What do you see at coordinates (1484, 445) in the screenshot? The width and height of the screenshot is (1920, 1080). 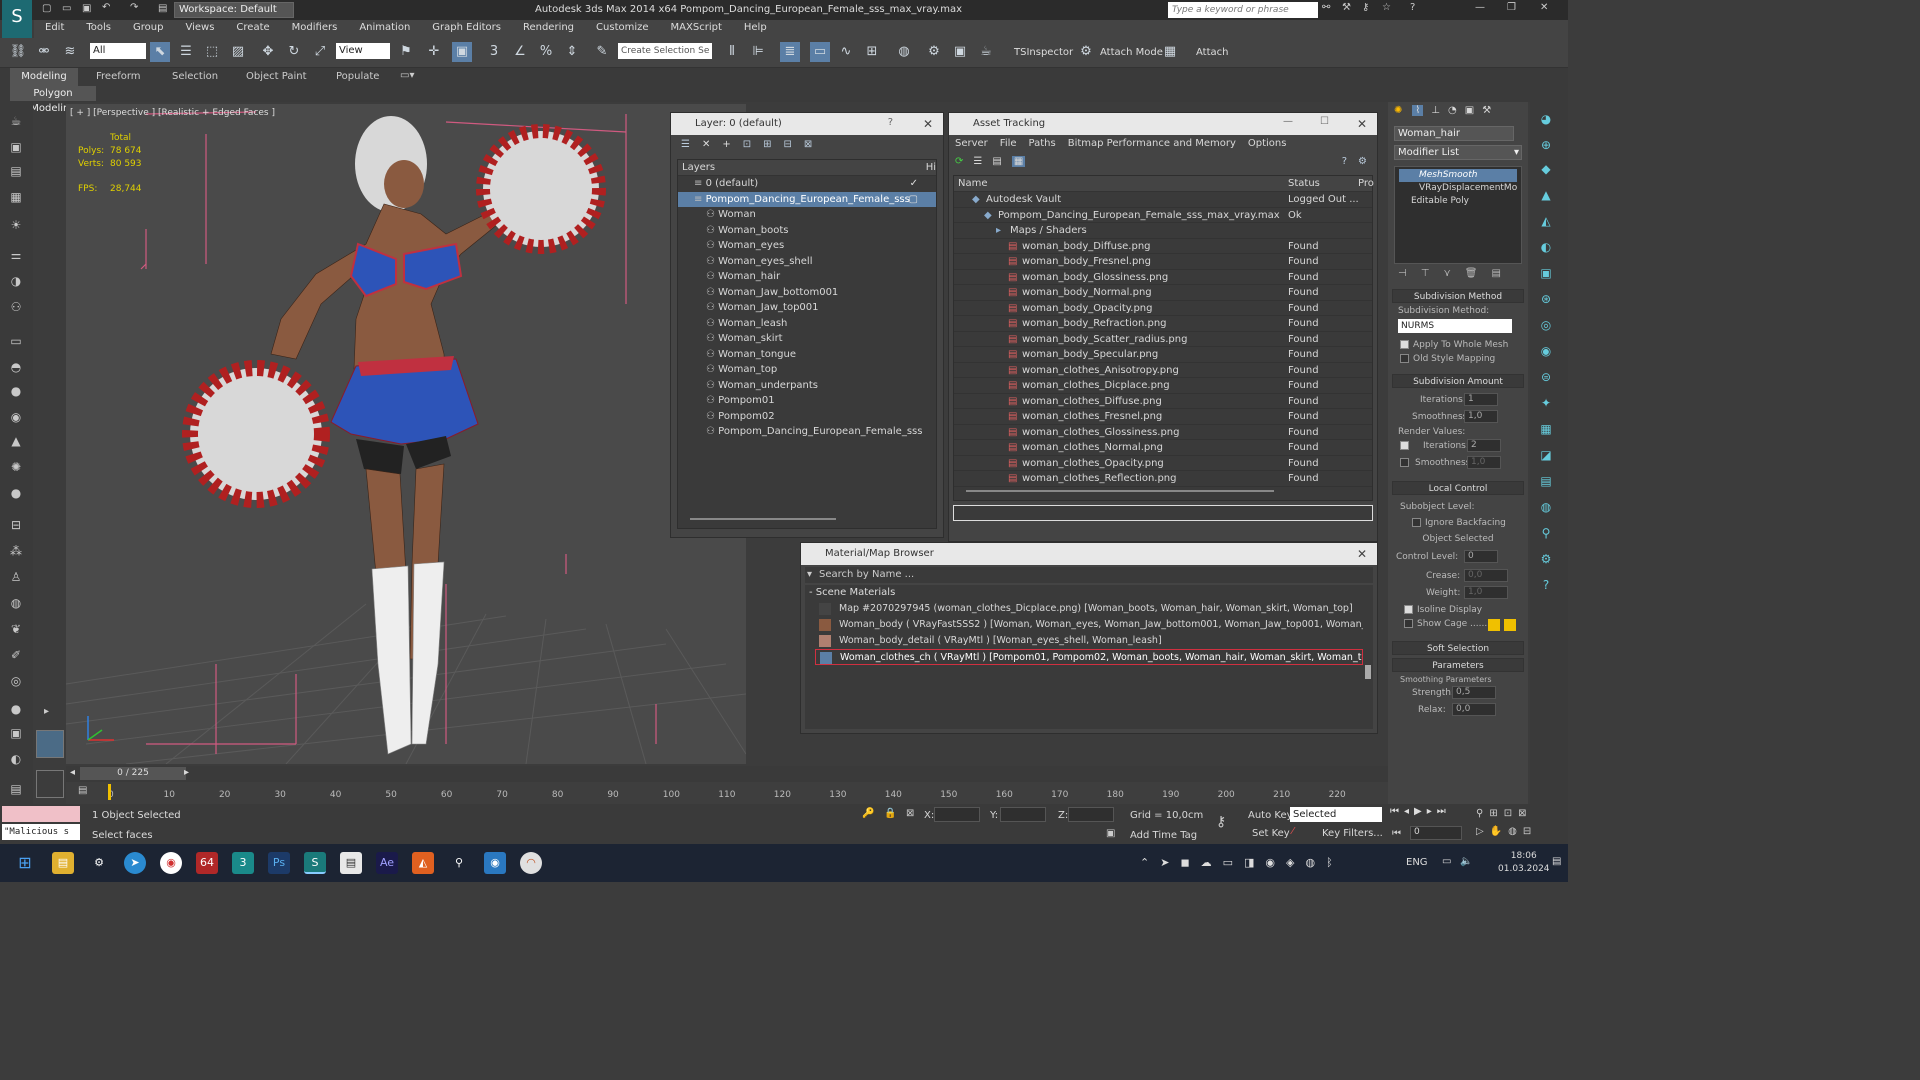 I see `render-iterations-spinner: 2` at bounding box center [1484, 445].